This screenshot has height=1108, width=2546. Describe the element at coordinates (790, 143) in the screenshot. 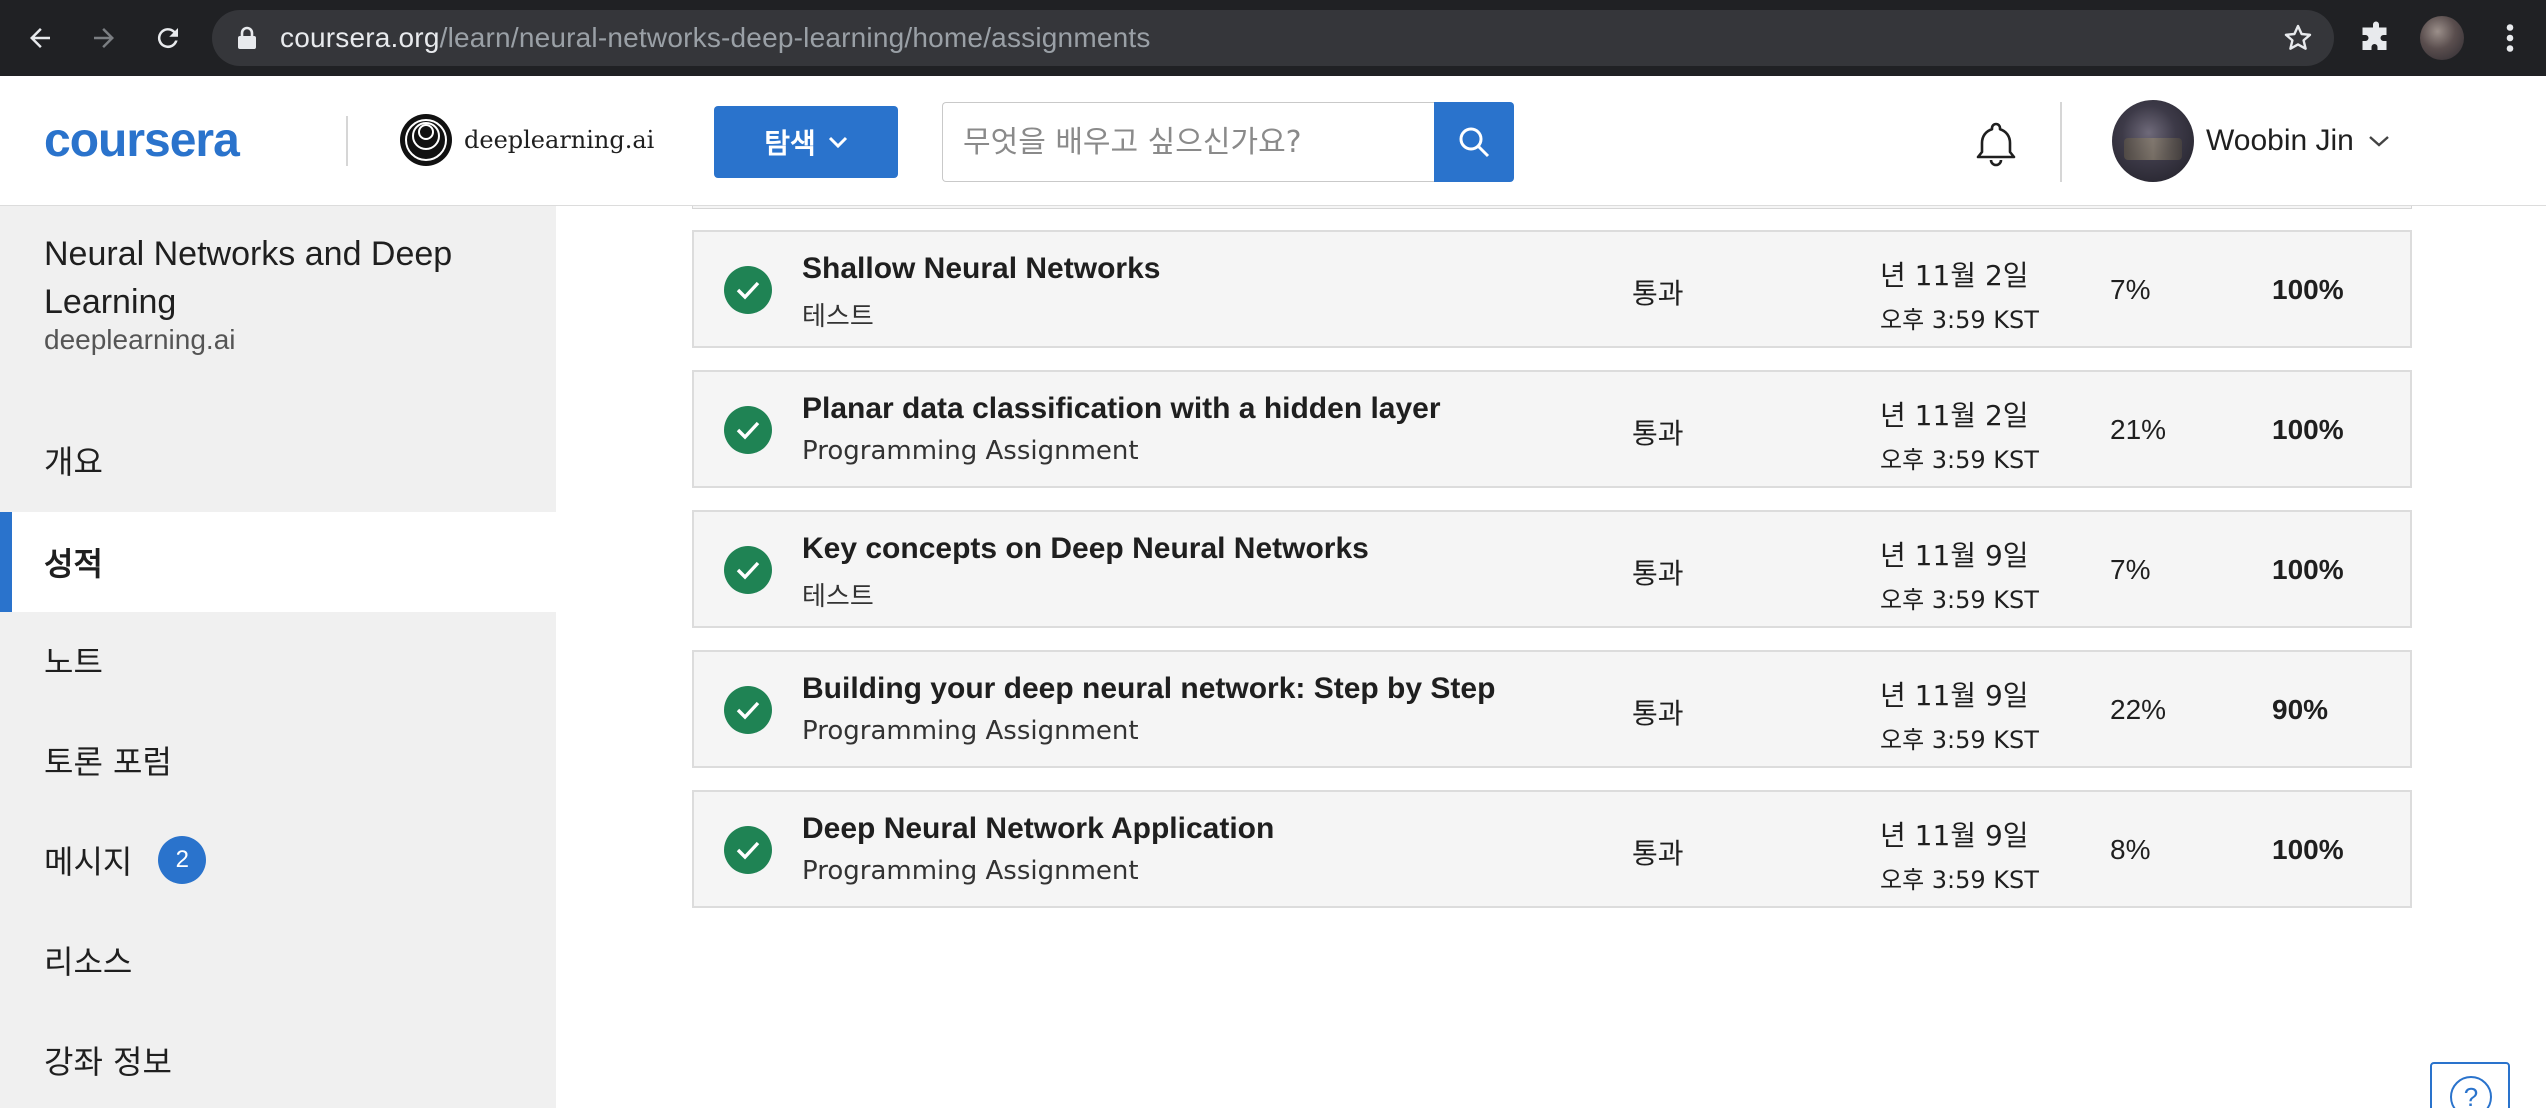

I see `explore-label: 탐색` at that location.